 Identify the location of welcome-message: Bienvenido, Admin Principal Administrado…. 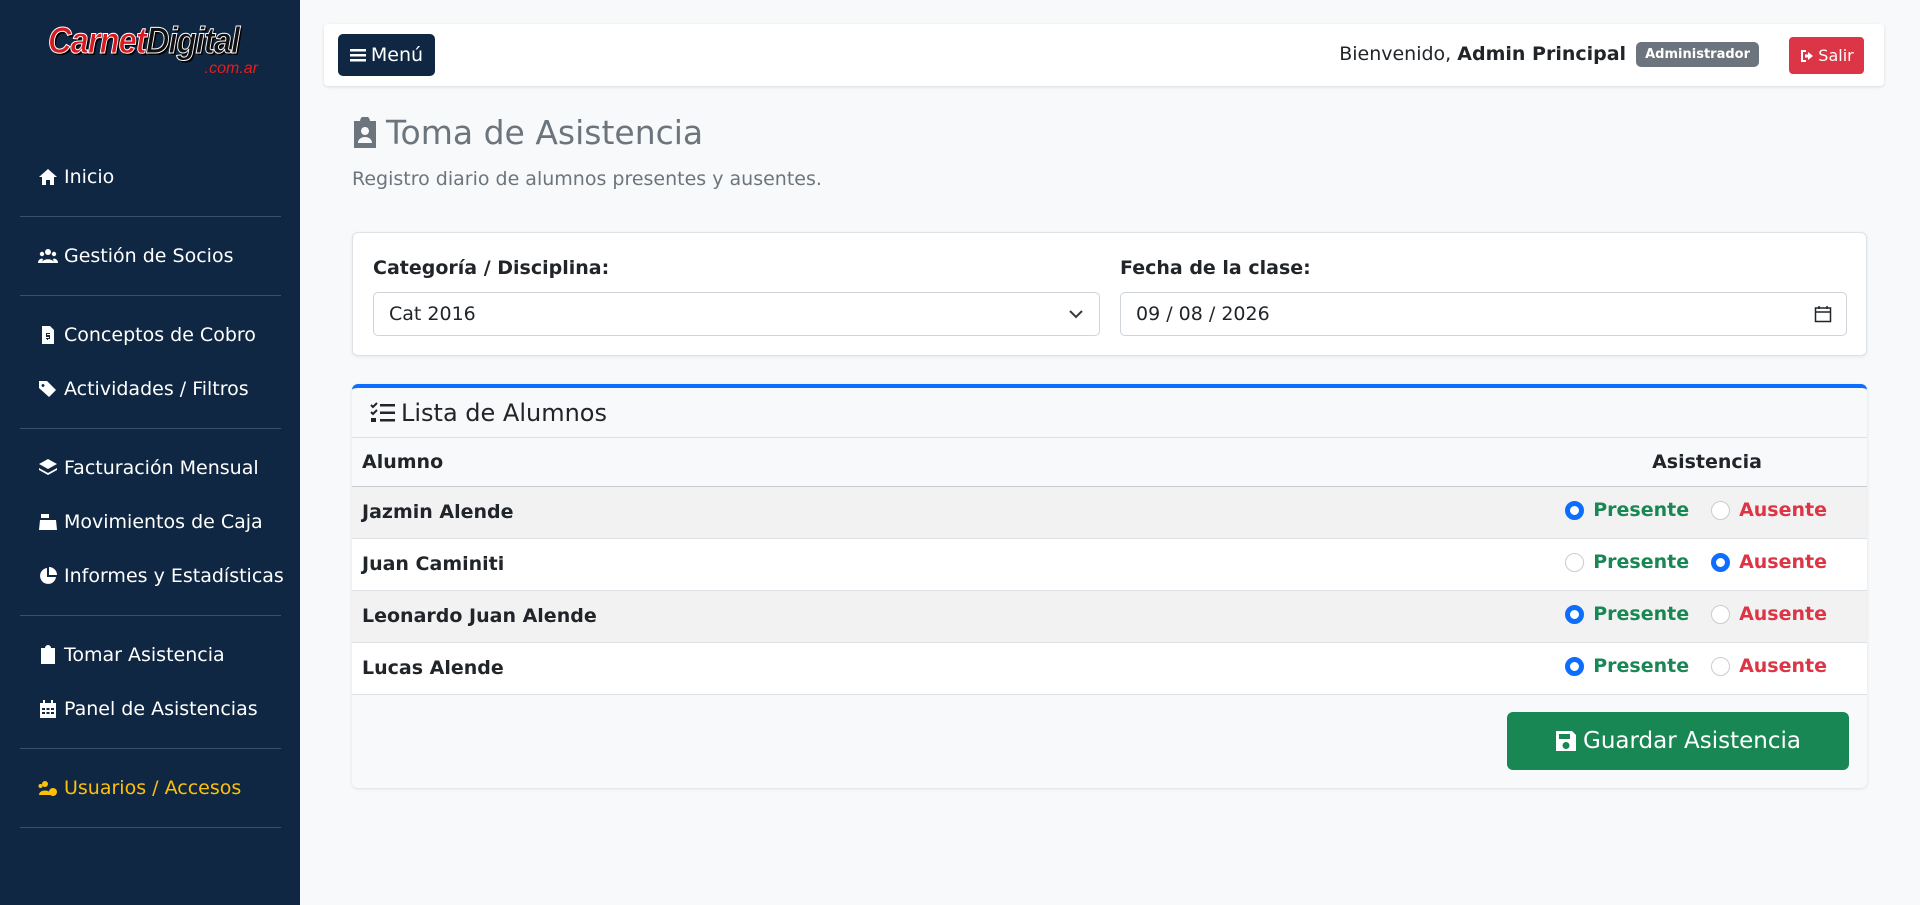
(1549, 54).